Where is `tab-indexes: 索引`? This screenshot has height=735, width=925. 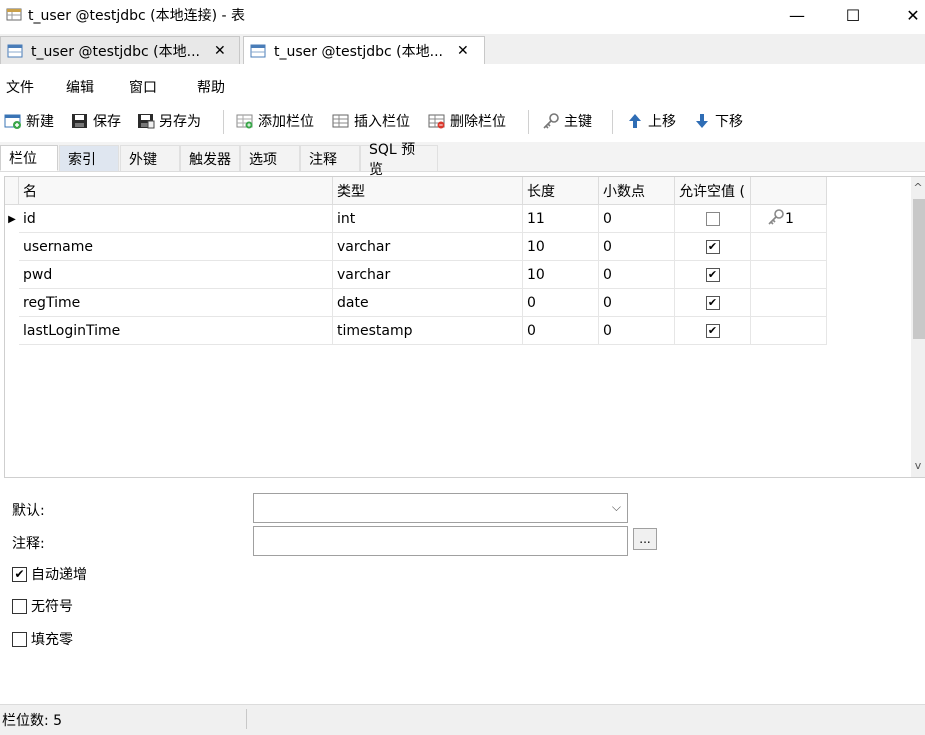
tab-indexes: 索引 is located at coordinates (89, 158).